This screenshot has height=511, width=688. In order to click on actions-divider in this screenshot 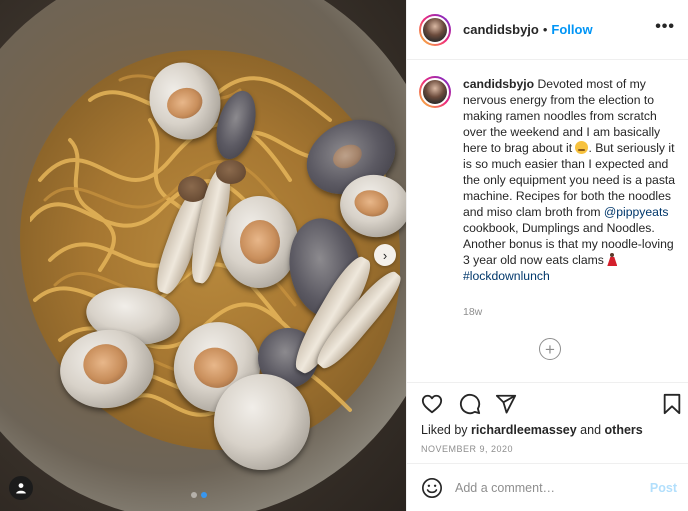, I will do `click(547, 382)`.